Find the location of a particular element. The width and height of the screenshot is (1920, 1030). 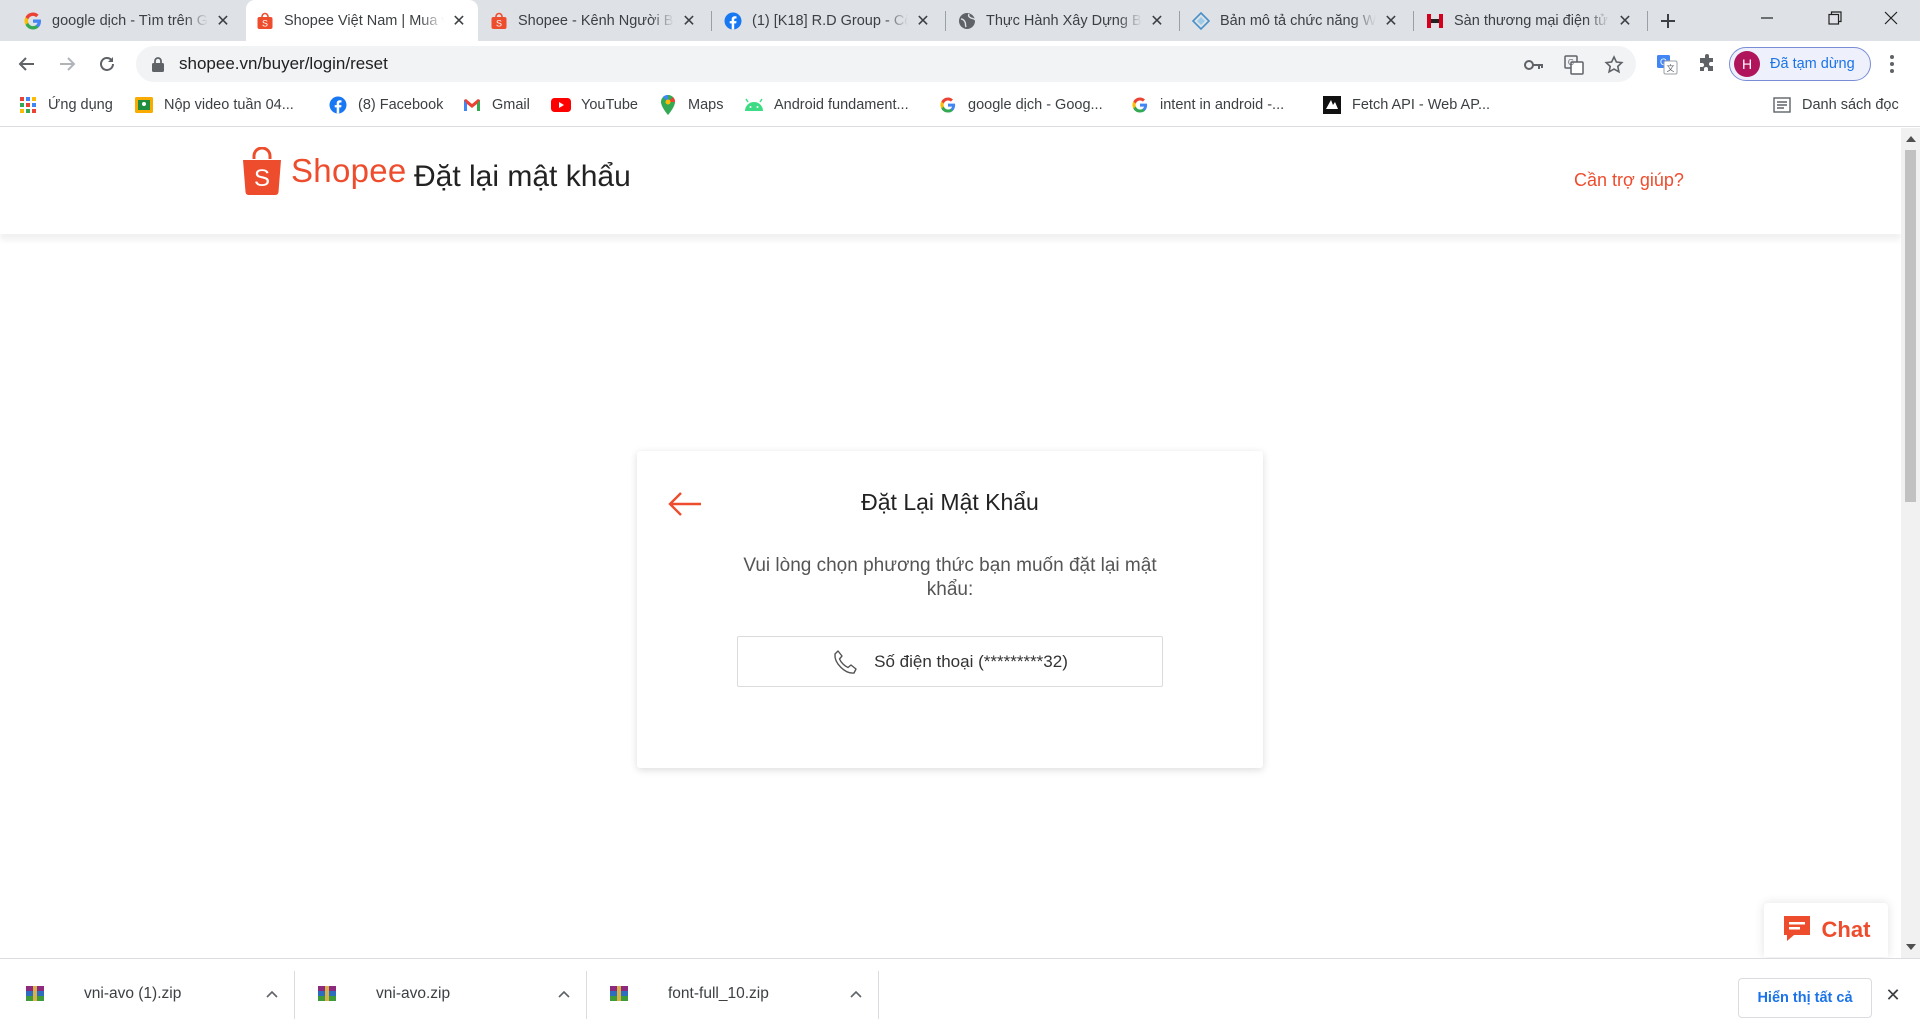

close-window-button is located at coordinates (1891, 18).